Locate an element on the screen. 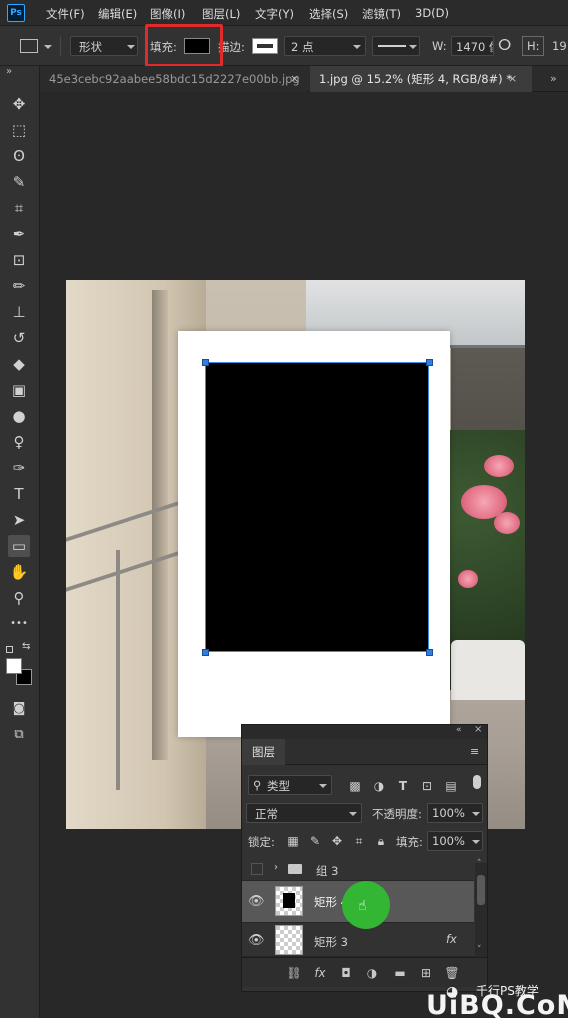  link-icon: ⛓︎ is located at coordinates (294, 973).